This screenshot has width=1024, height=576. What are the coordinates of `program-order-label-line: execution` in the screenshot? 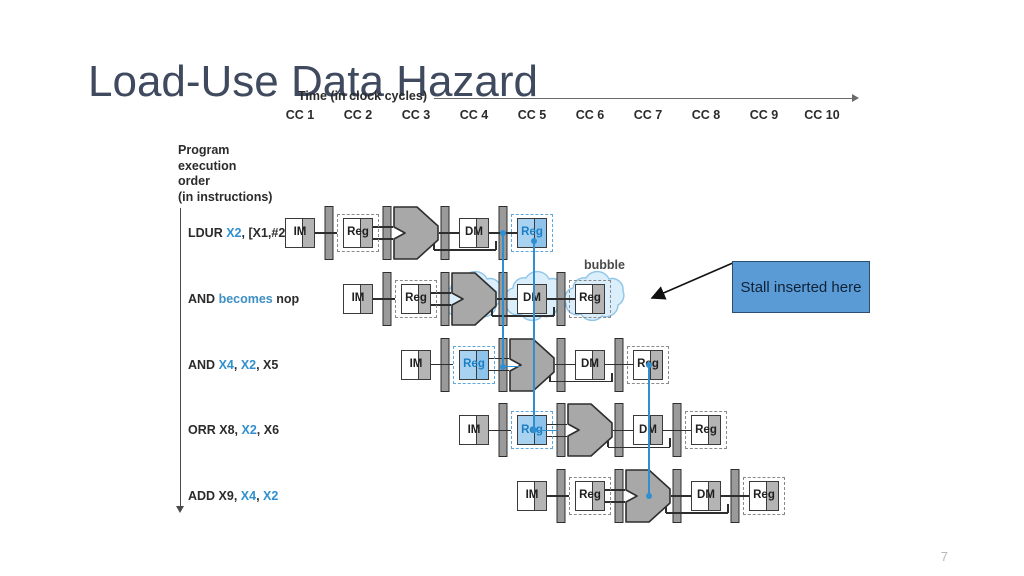 It's located at (207, 165).